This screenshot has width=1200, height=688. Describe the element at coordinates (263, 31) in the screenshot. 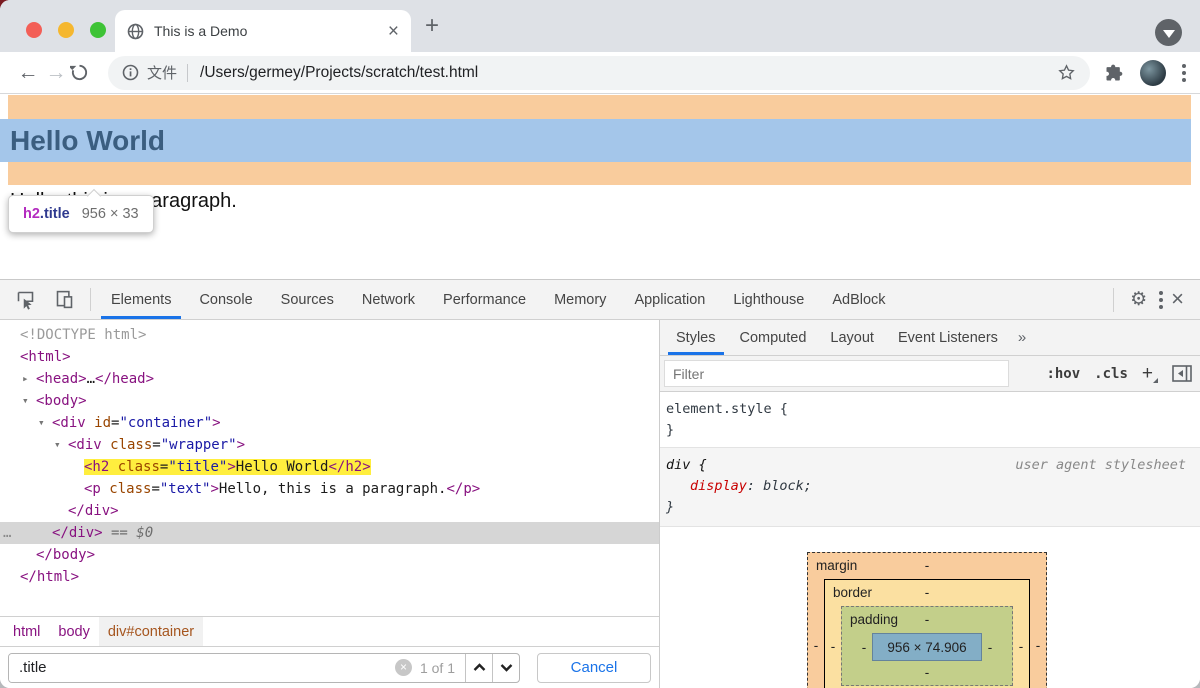

I see `browser-tab: This is a Demo ×` at that location.